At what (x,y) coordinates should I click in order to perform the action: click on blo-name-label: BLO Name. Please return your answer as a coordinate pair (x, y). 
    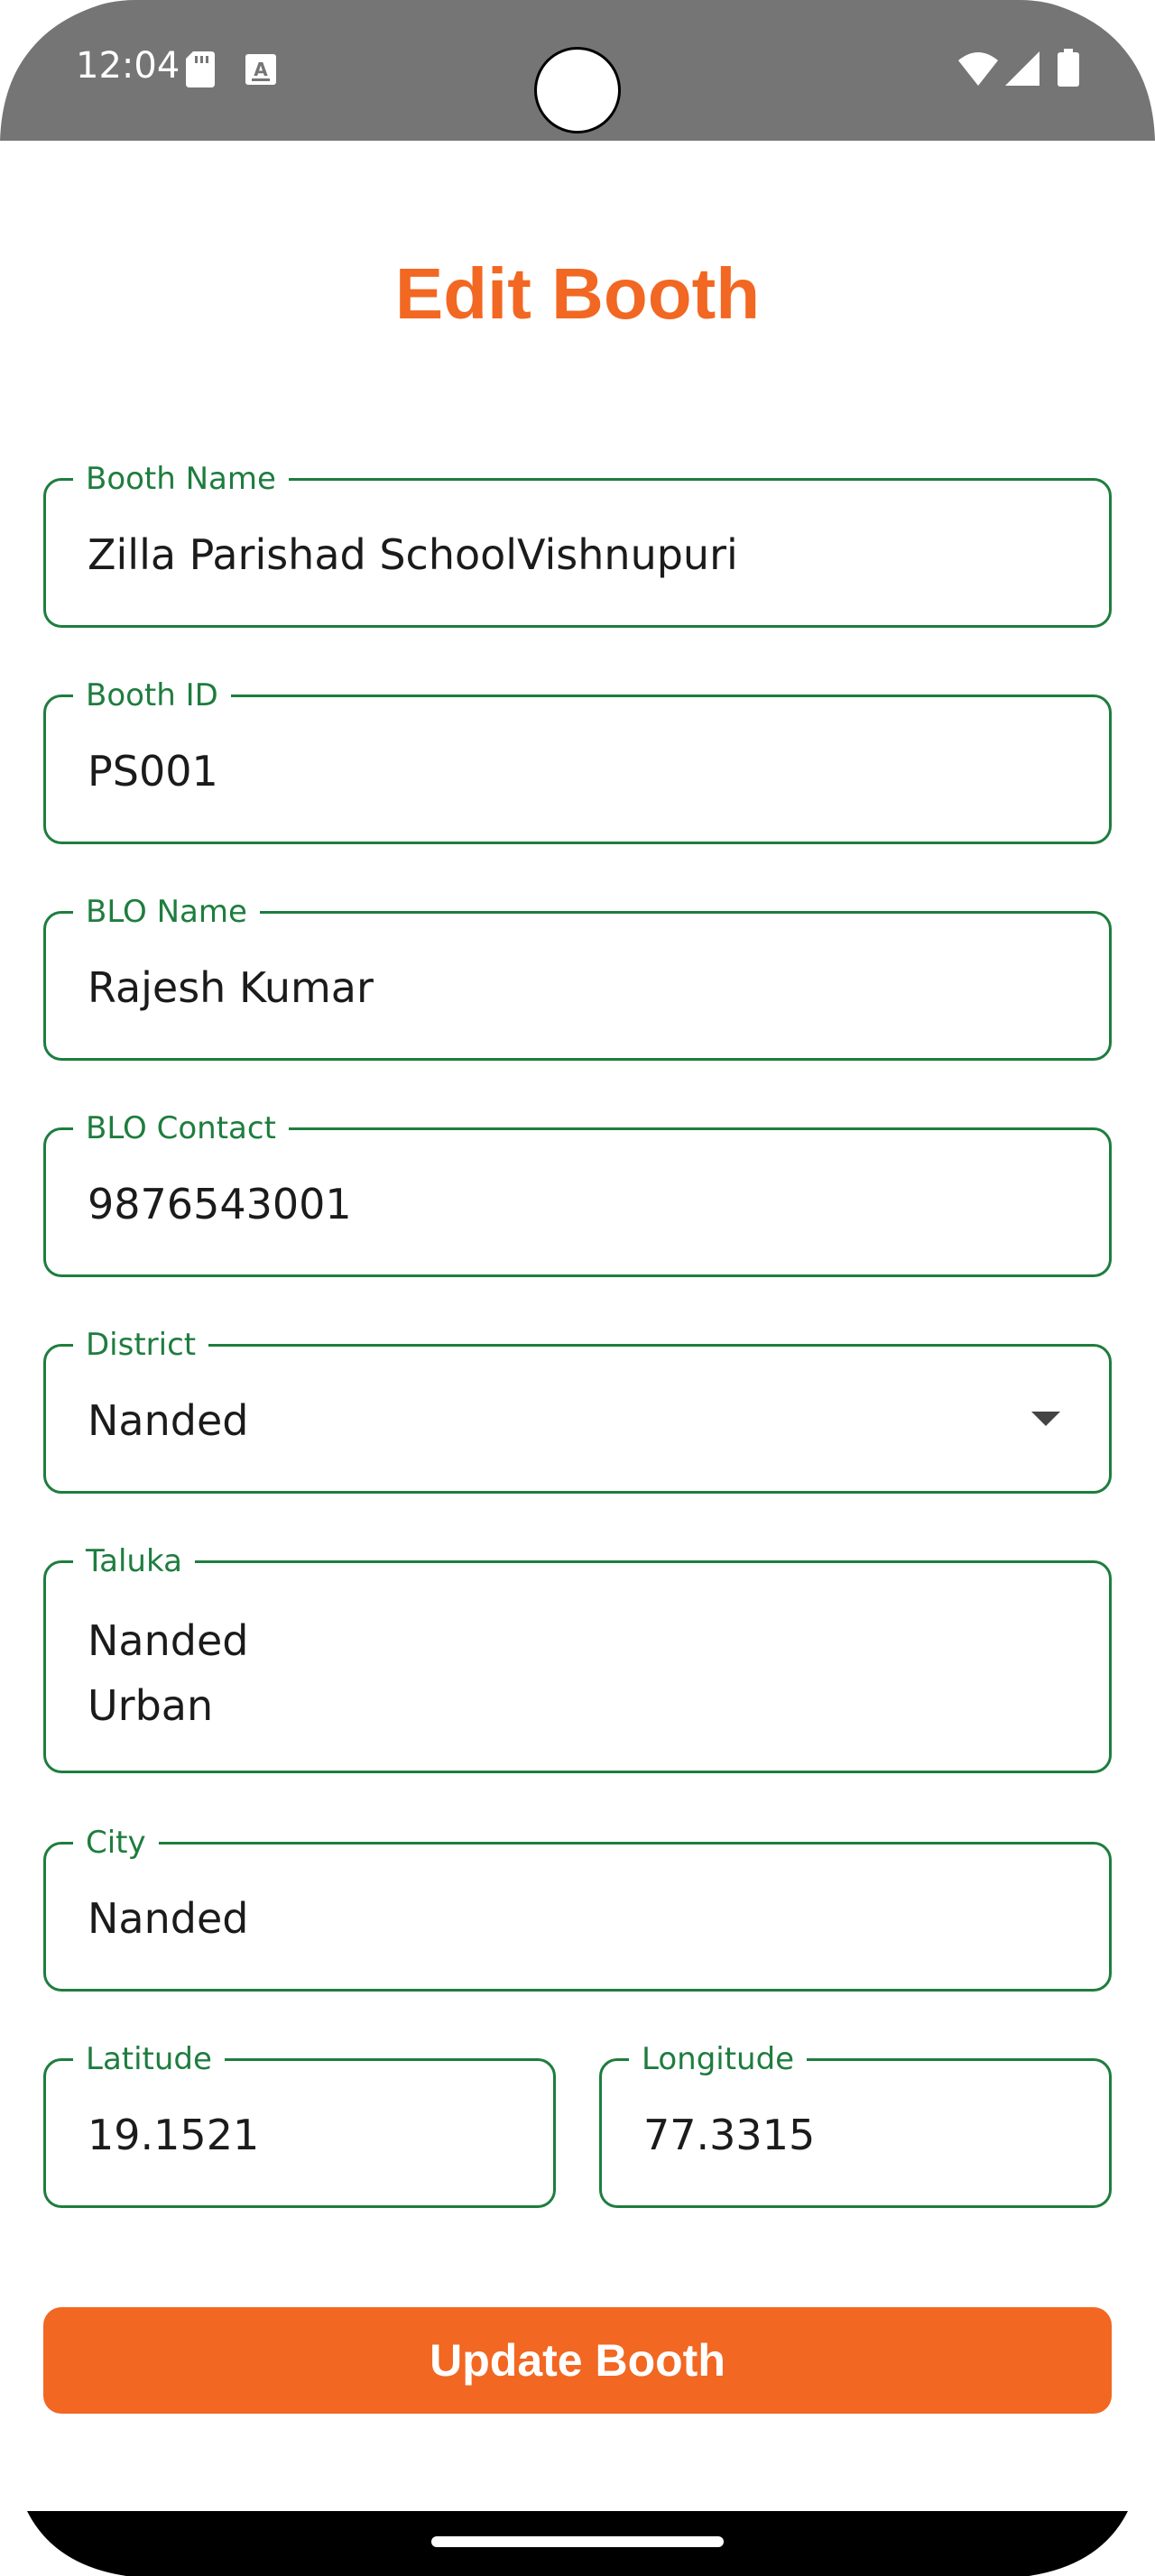
    Looking at the image, I should click on (166, 912).